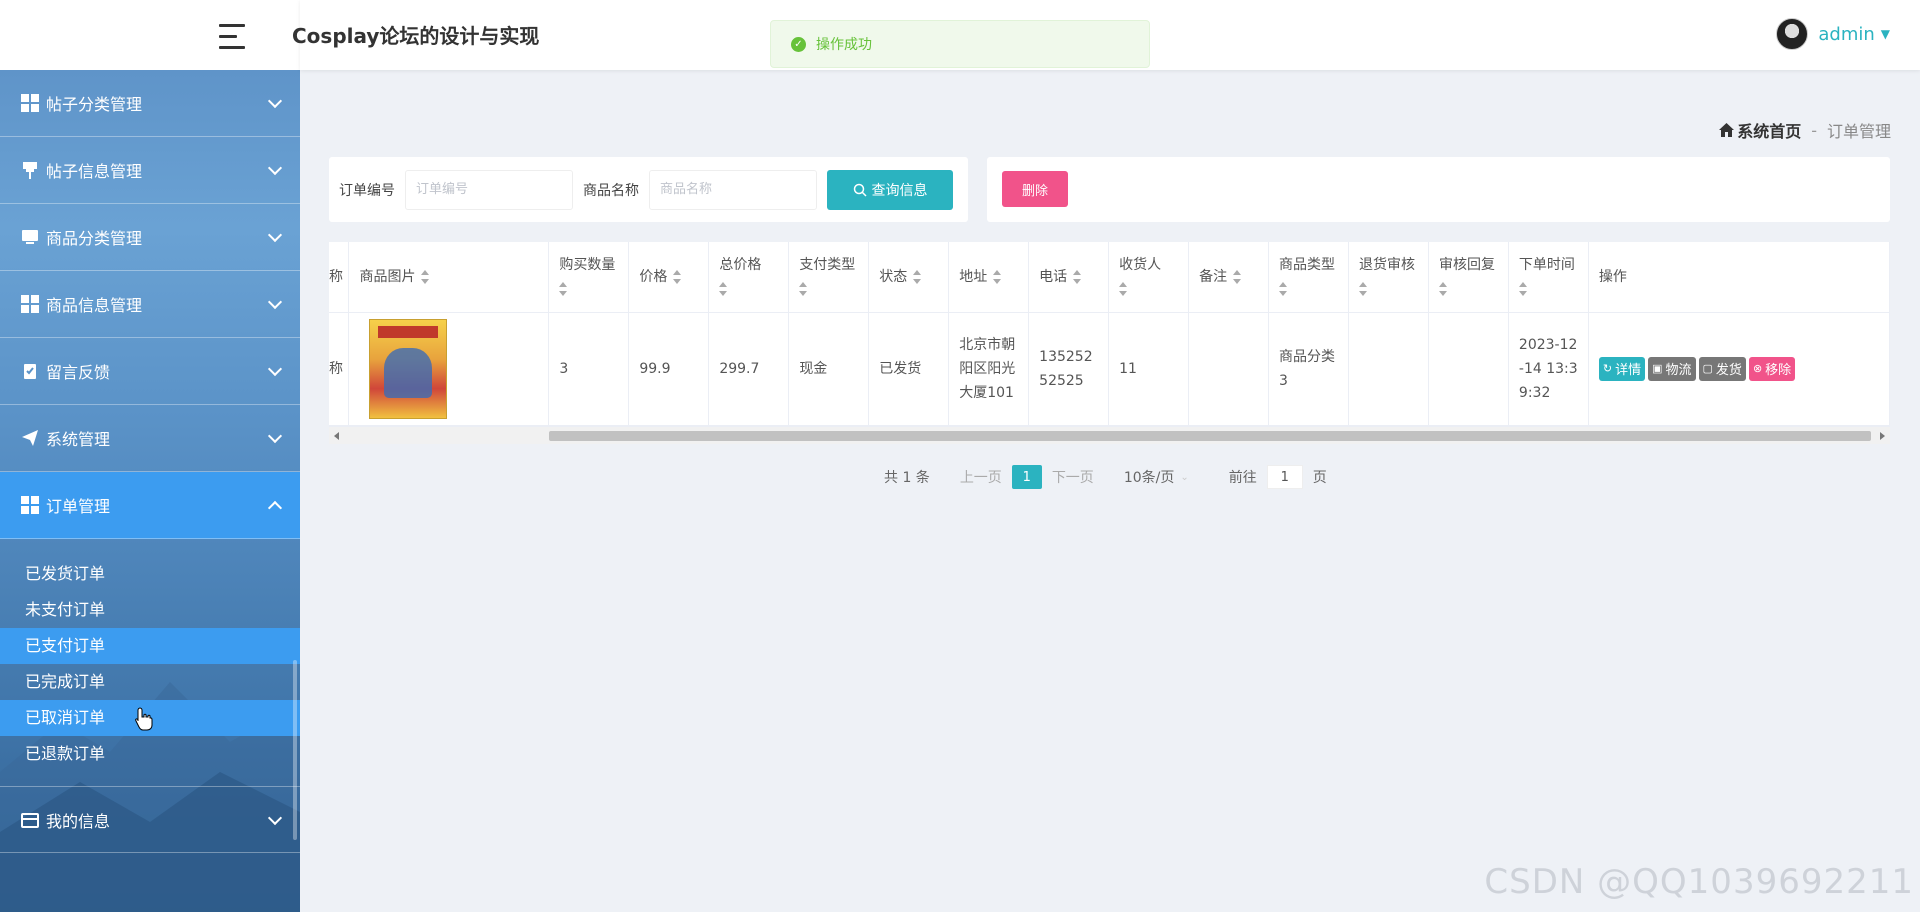 Image resolution: width=1920 pixels, height=912 pixels. Describe the element at coordinates (1106, 35) in the screenshot. I see `header: Cosplay论坛的设计与实现 ✓ 操作成功 admin ▼` at that location.